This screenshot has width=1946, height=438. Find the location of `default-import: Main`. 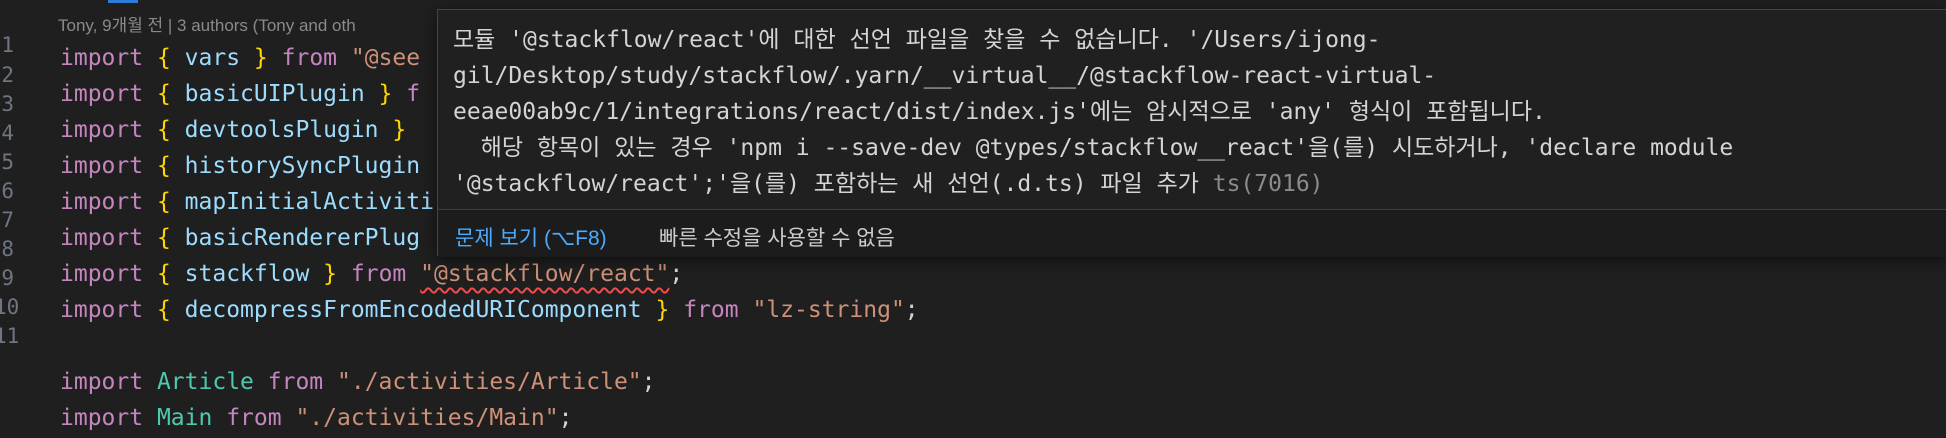

default-import: Main is located at coordinates (184, 418).